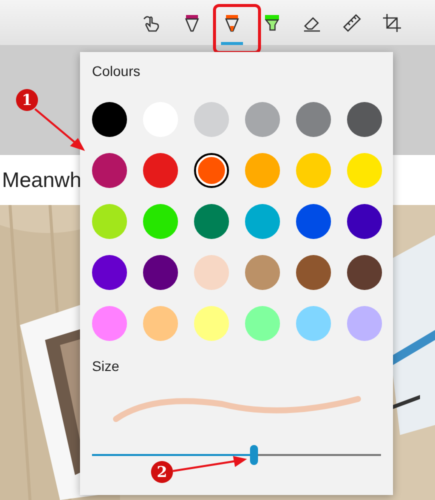  I want to click on crop-icon, so click(392, 22).